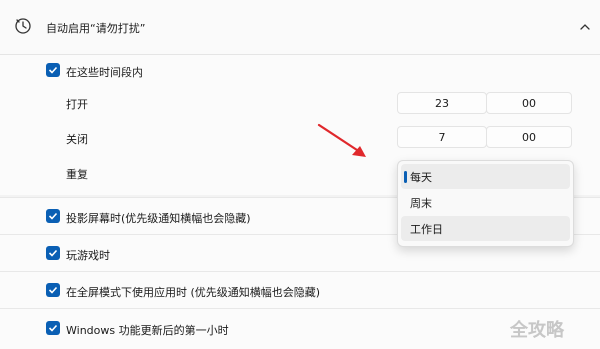 This screenshot has width=600, height=349. I want to click on repeat-option-weekdays: 工作日, so click(485, 228).